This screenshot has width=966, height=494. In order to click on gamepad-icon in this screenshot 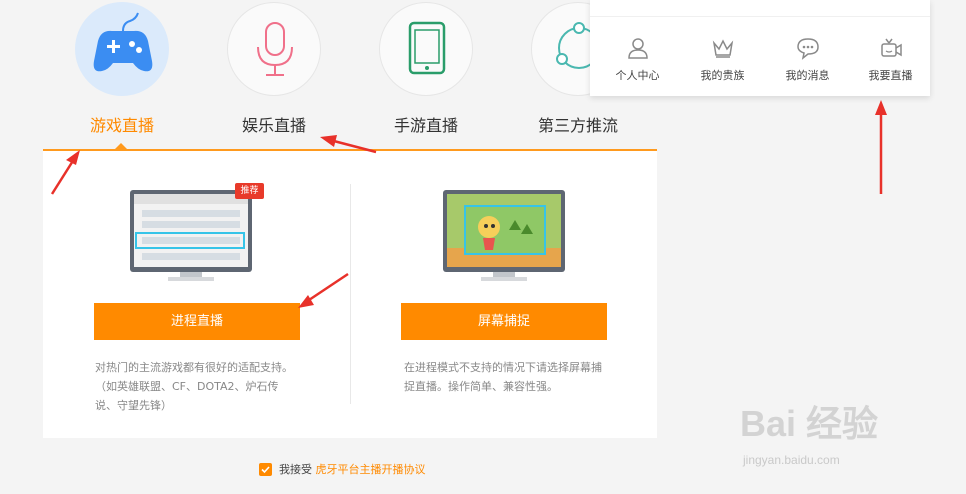, I will do `click(123, 42)`.